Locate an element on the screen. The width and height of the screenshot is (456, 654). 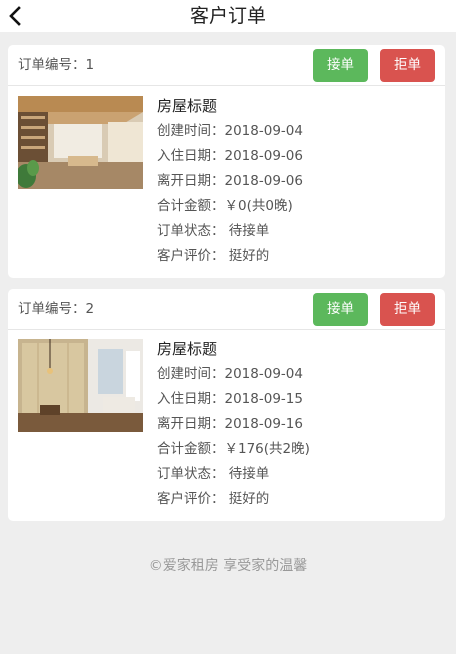
checkout-date: 离开日期：2018-09-16 is located at coordinates (230, 424).